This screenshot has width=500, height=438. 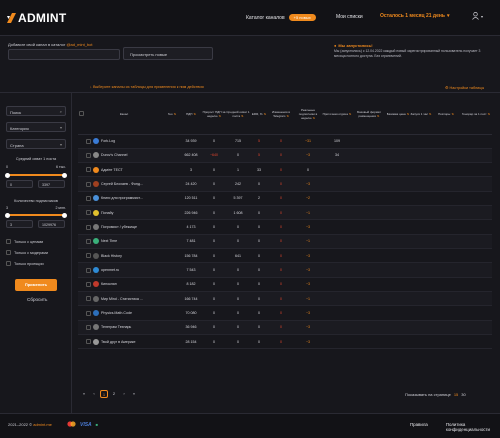 What do you see at coordinates (111, 256) in the screenshot?
I see `channel-name: Black History` at bounding box center [111, 256].